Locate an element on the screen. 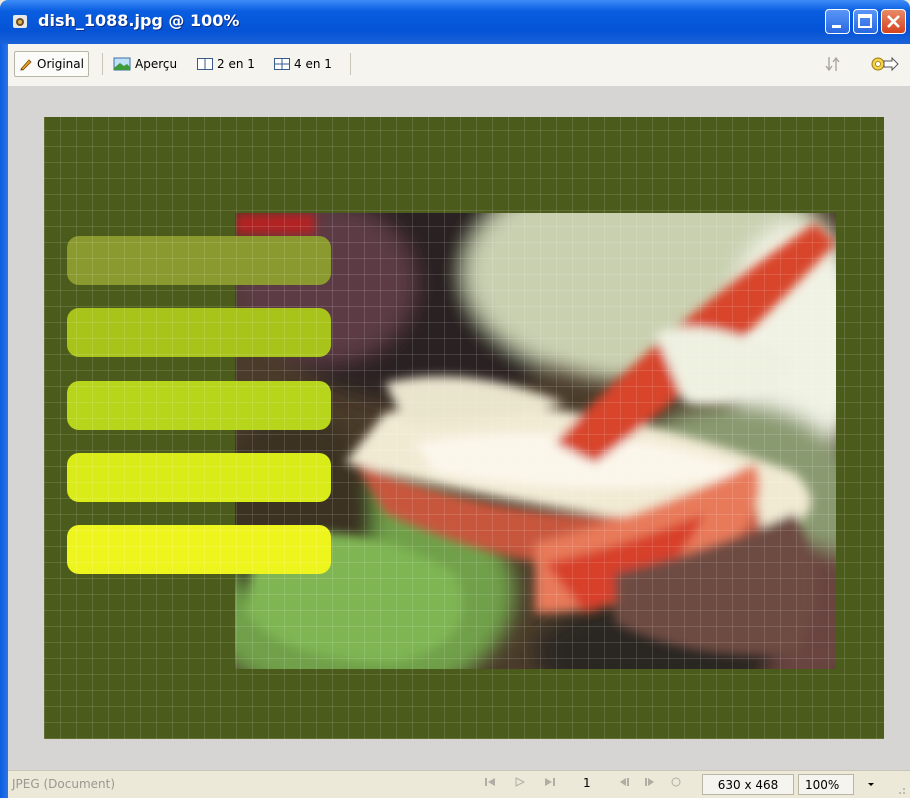  play-button is located at coordinates (520, 783).